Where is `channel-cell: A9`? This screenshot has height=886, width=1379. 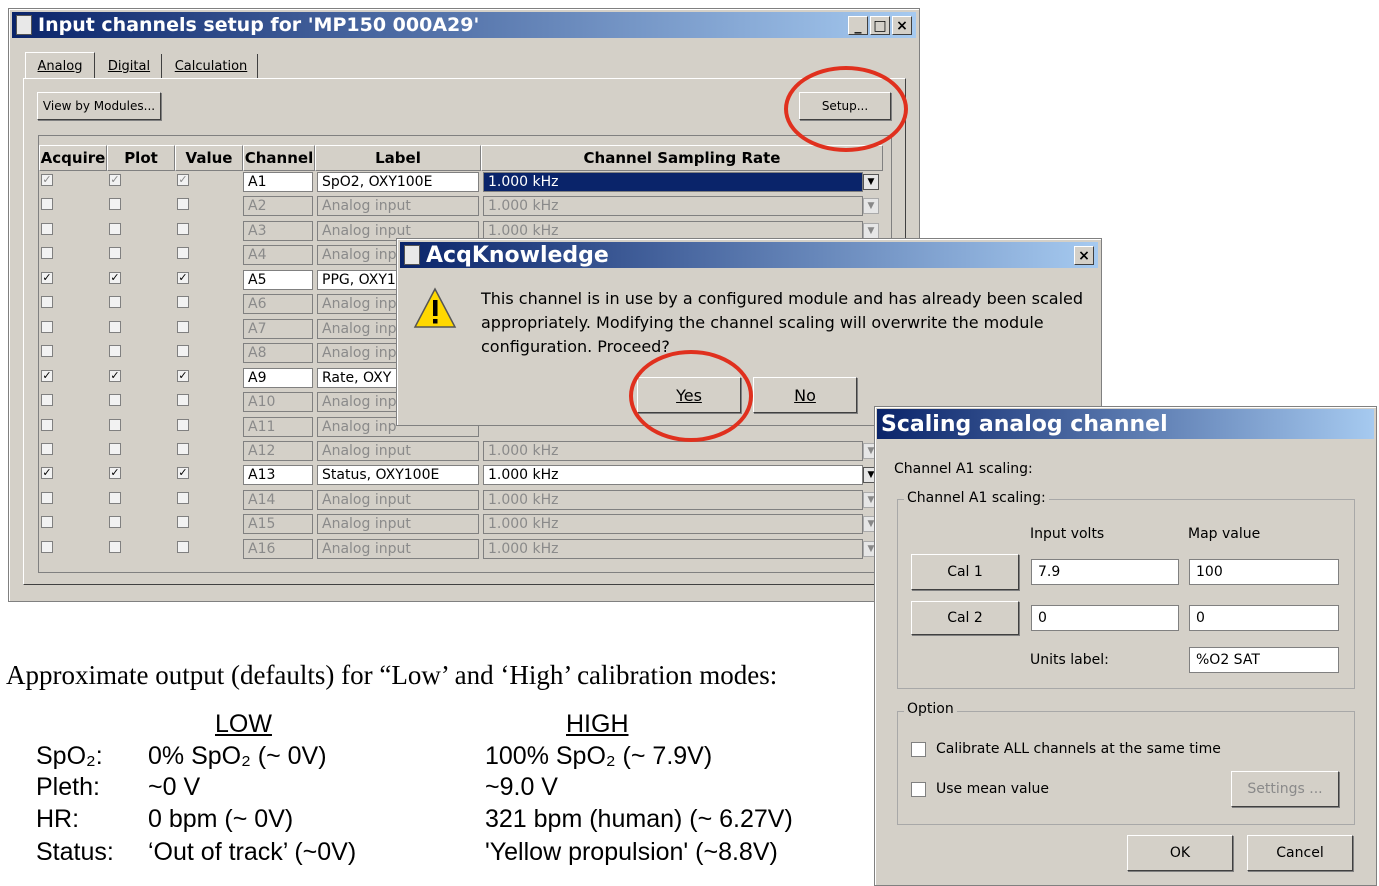 channel-cell: A9 is located at coordinates (278, 377).